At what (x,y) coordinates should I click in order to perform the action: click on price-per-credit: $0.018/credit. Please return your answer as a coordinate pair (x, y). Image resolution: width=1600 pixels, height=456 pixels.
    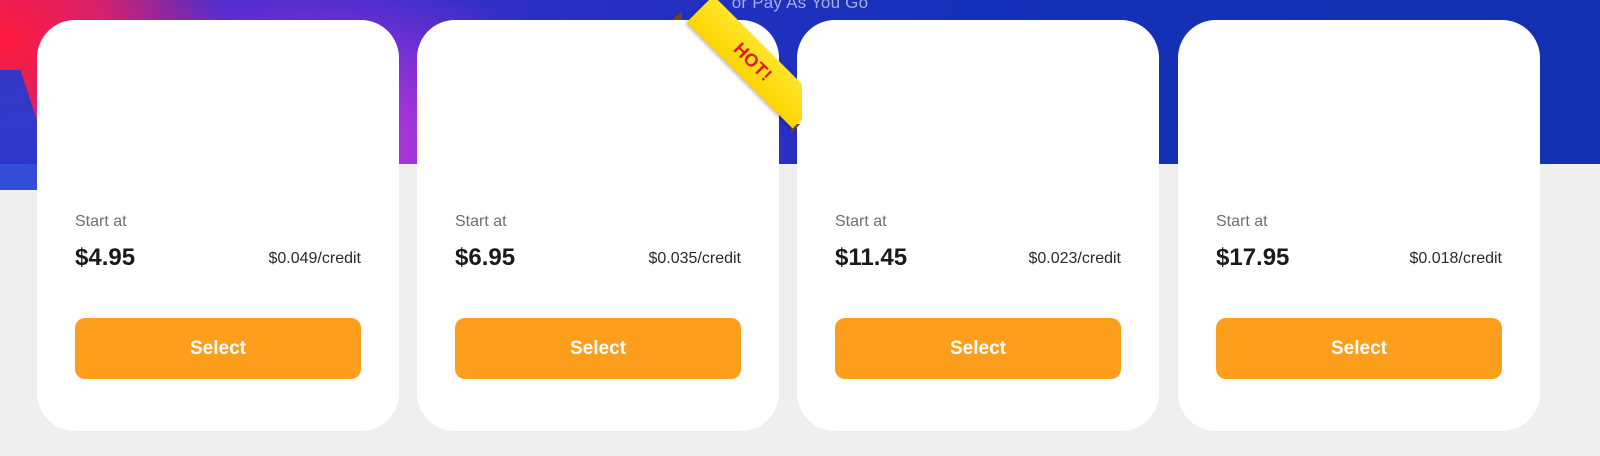
    Looking at the image, I should click on (1455, 258).